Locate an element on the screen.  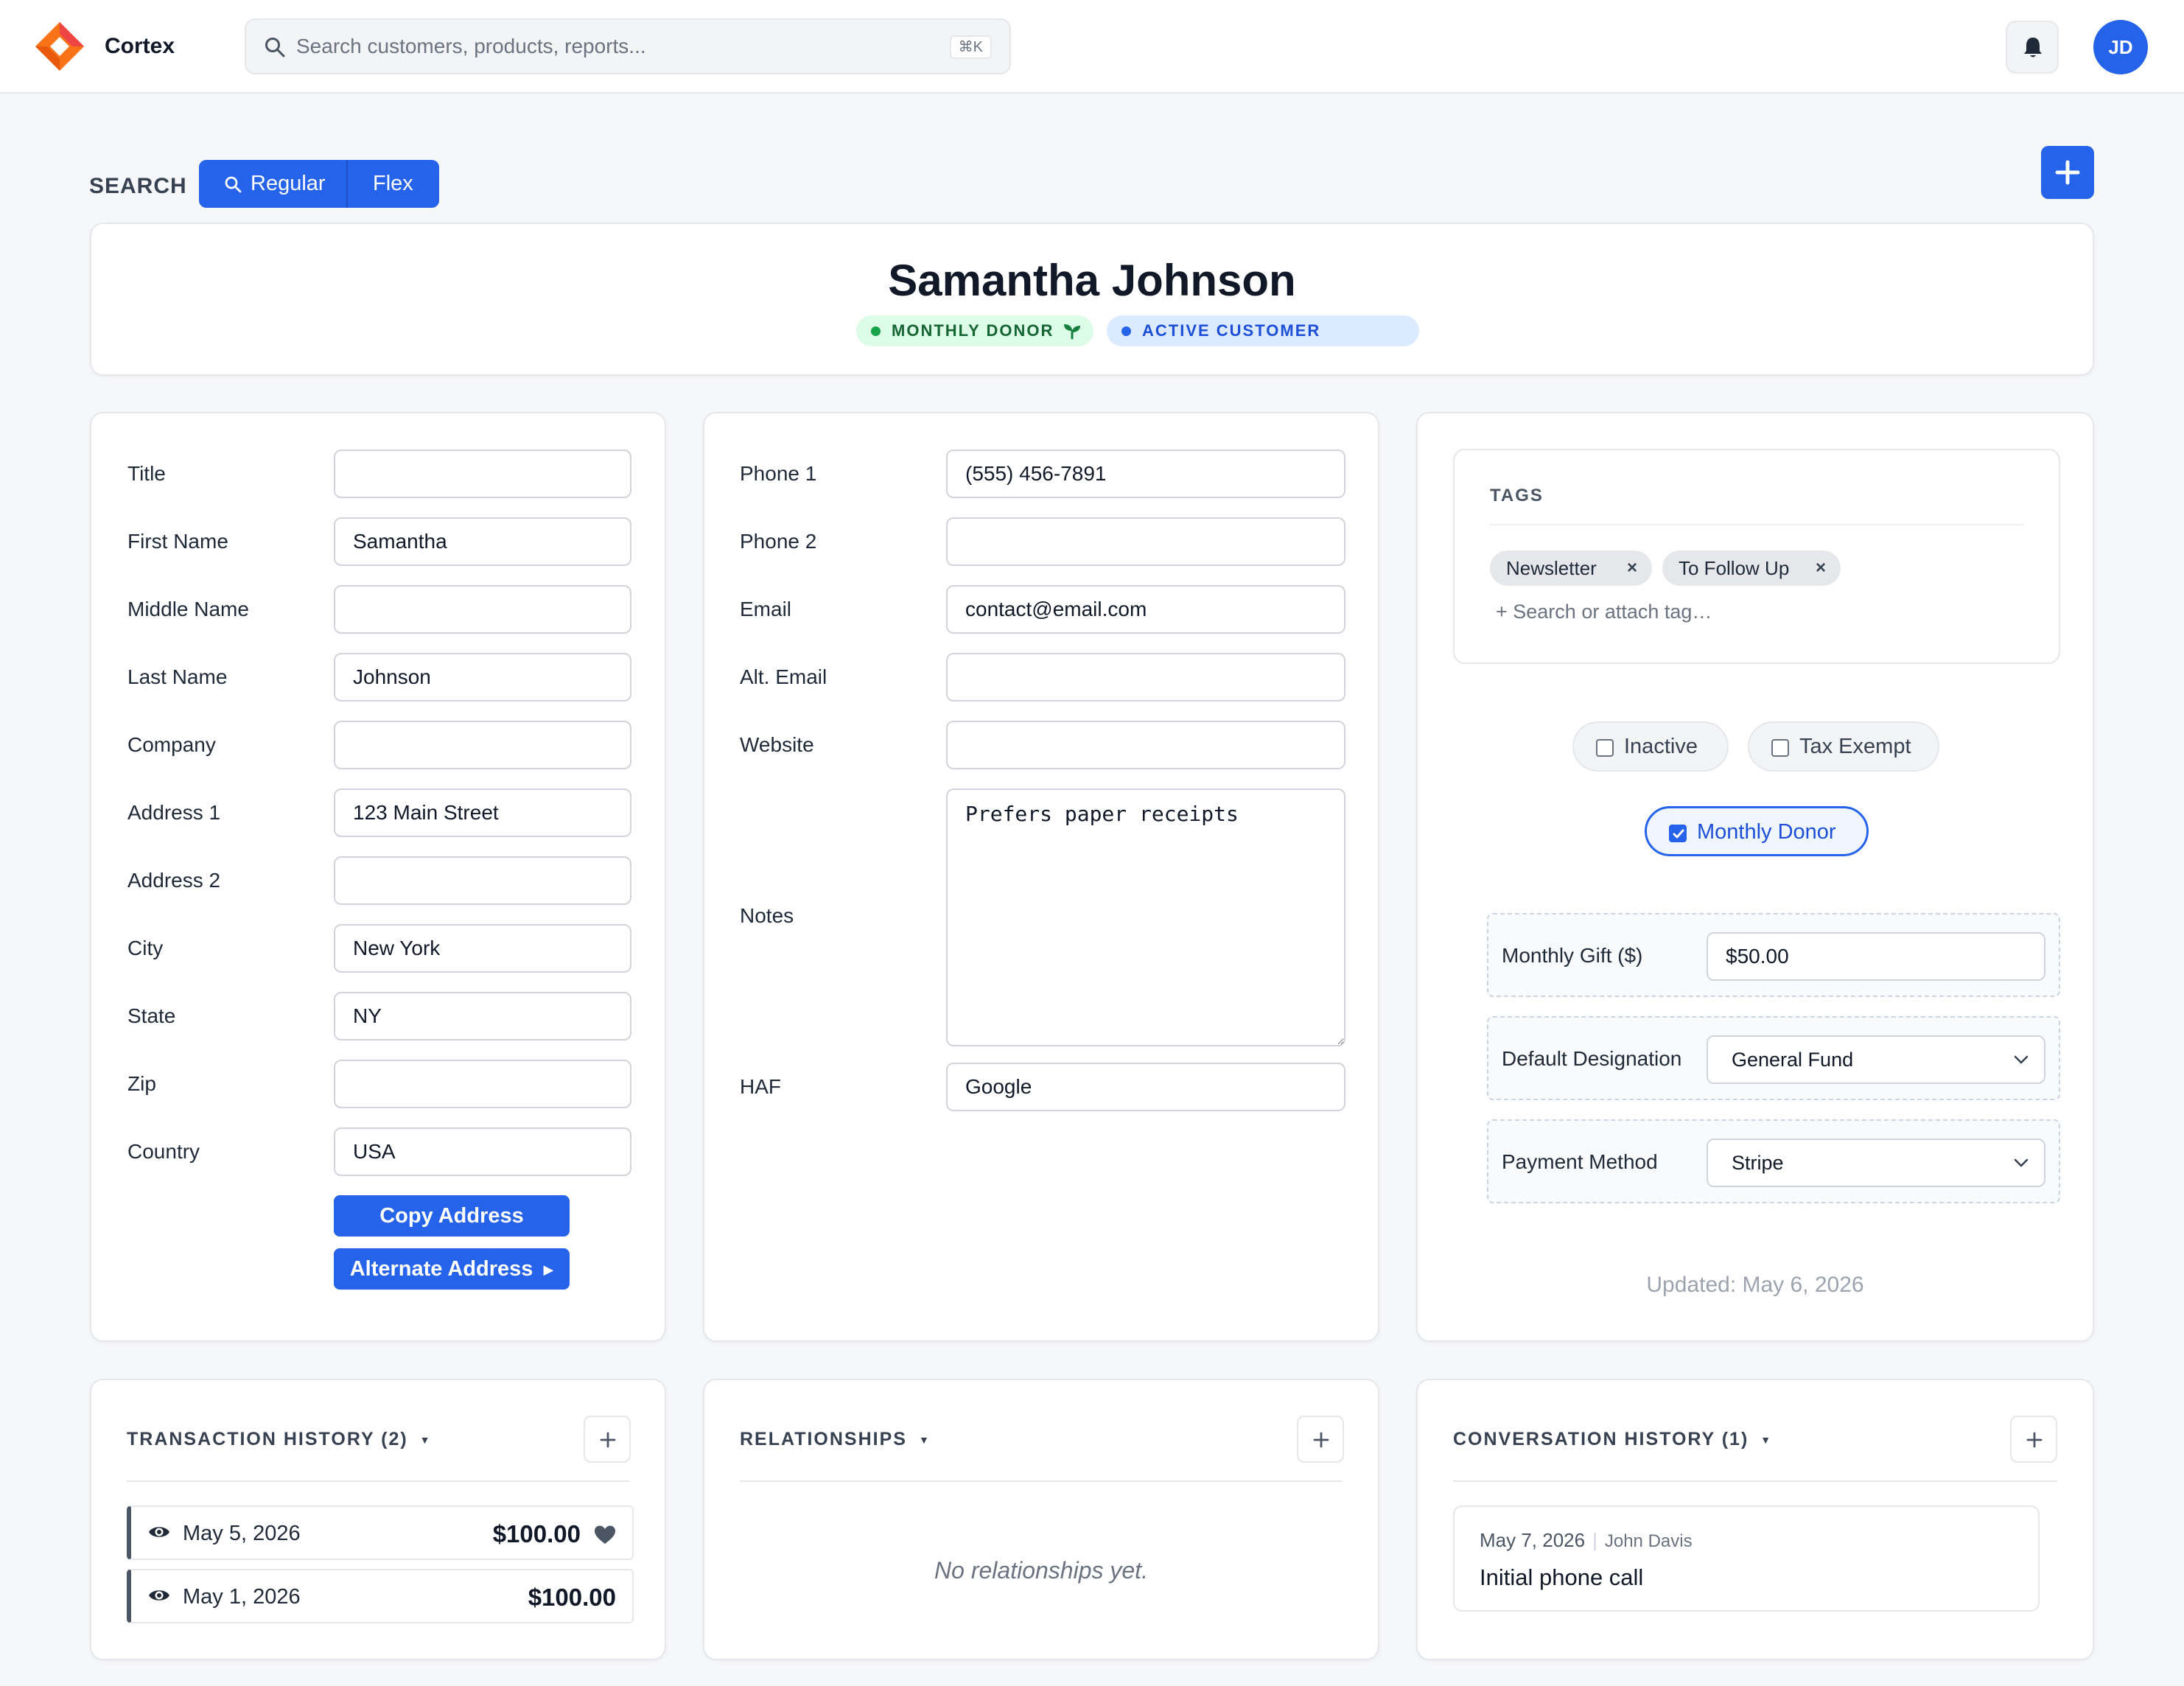
last-name-input is located at coordinates (482, 677).